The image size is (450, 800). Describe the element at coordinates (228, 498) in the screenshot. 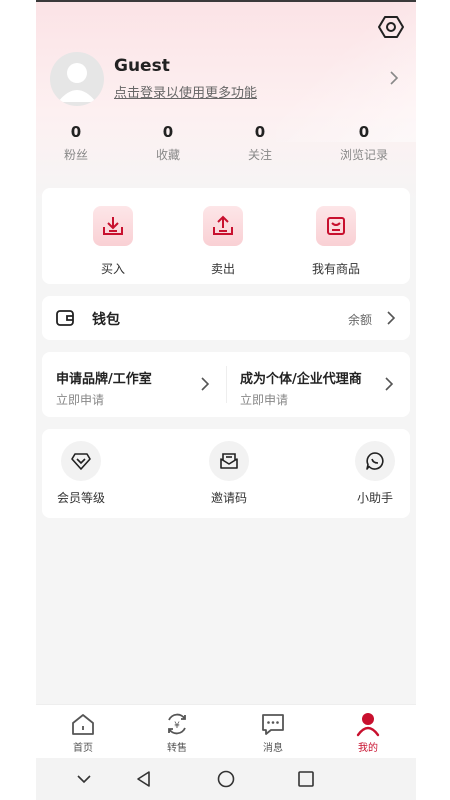

I see `tool-label: 邀请码` at that location.